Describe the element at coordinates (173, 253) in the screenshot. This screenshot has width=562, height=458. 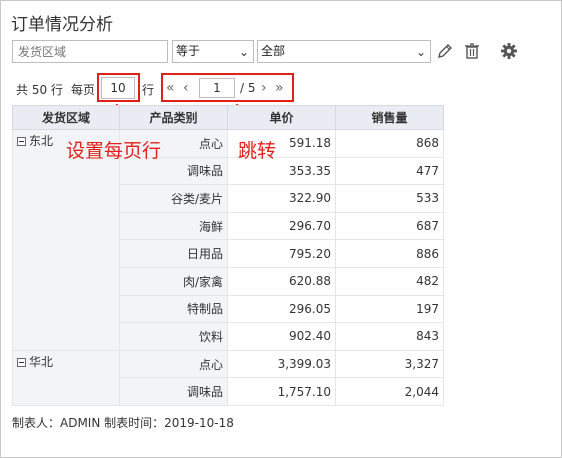
I see `category-cell: 日用品` at that location.